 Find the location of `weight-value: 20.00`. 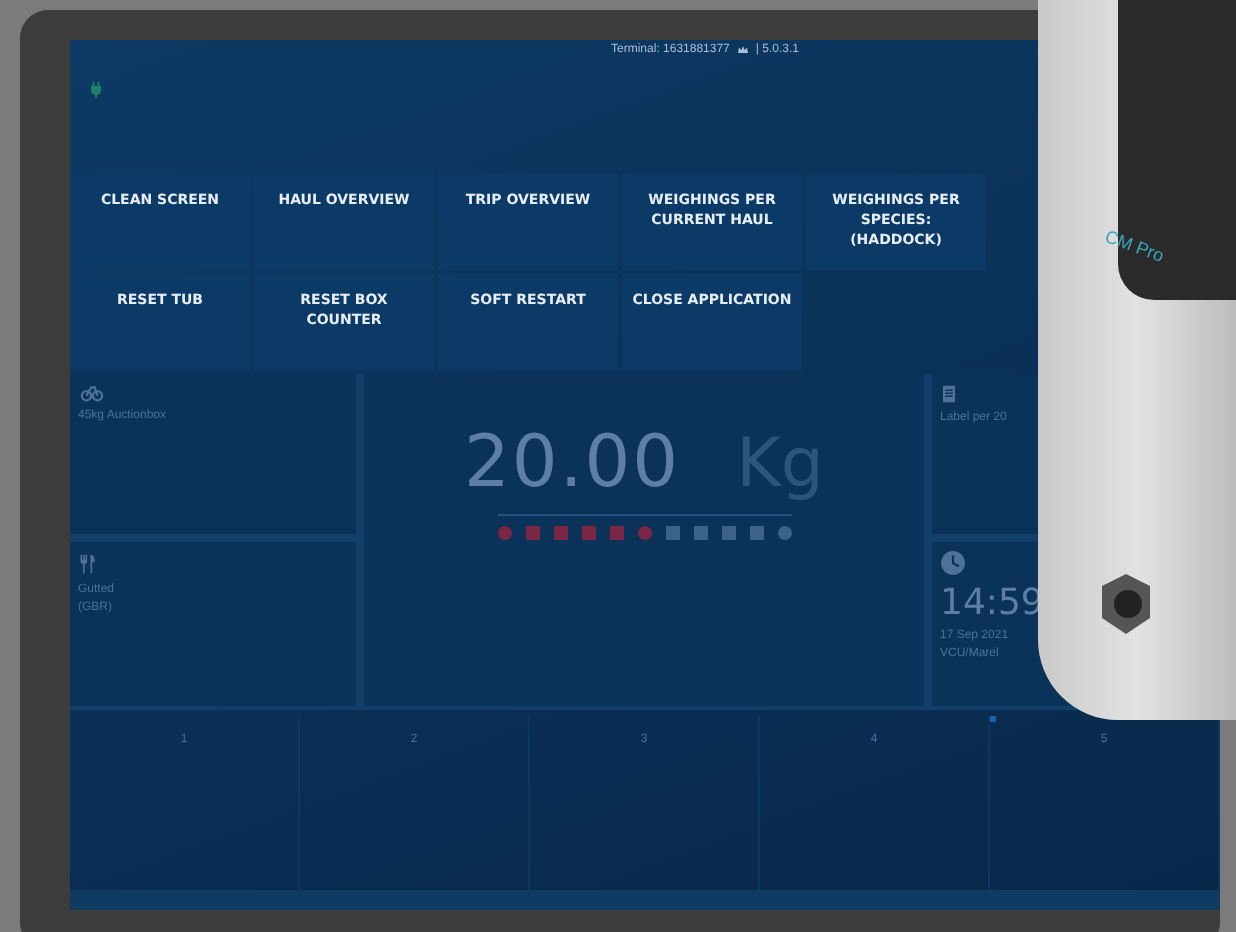

weight-value: 20.00 is located at coordinates (572, 462).